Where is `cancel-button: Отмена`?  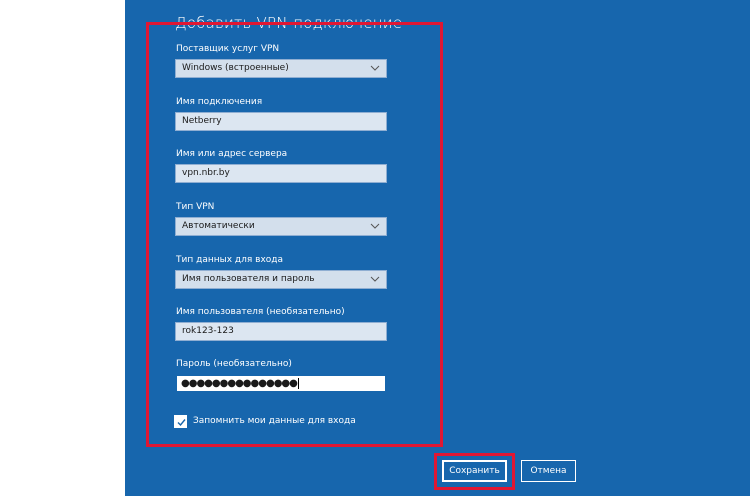
cancel-button: Отмена is located at coordinates (548, 471).